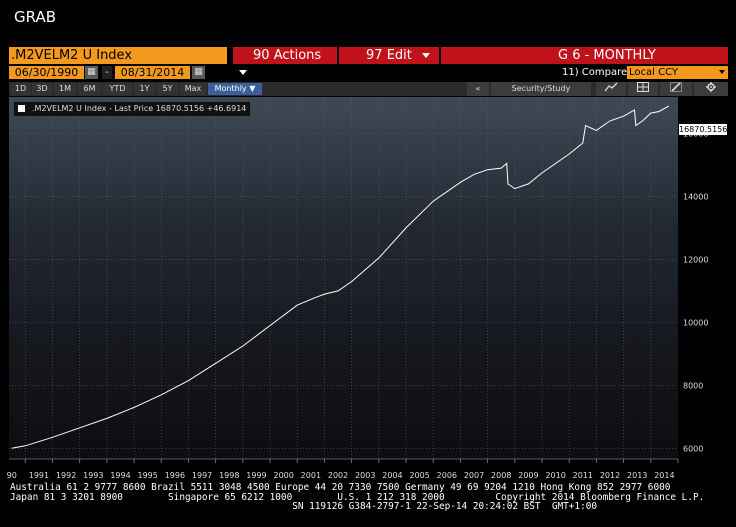 The image size is (736, 527). Describe the element at coordinates (202, 475) in the screenshot. I see `x-tick-label: 1997` at that location.